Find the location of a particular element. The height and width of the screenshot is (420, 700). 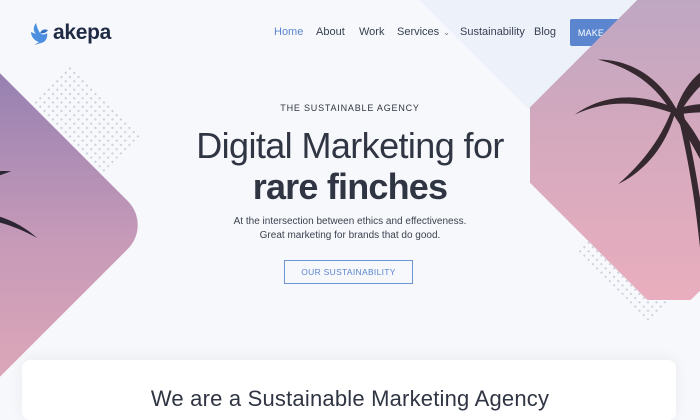

nav-item-services: Services ⌄ is located at coordinates (423, 32).